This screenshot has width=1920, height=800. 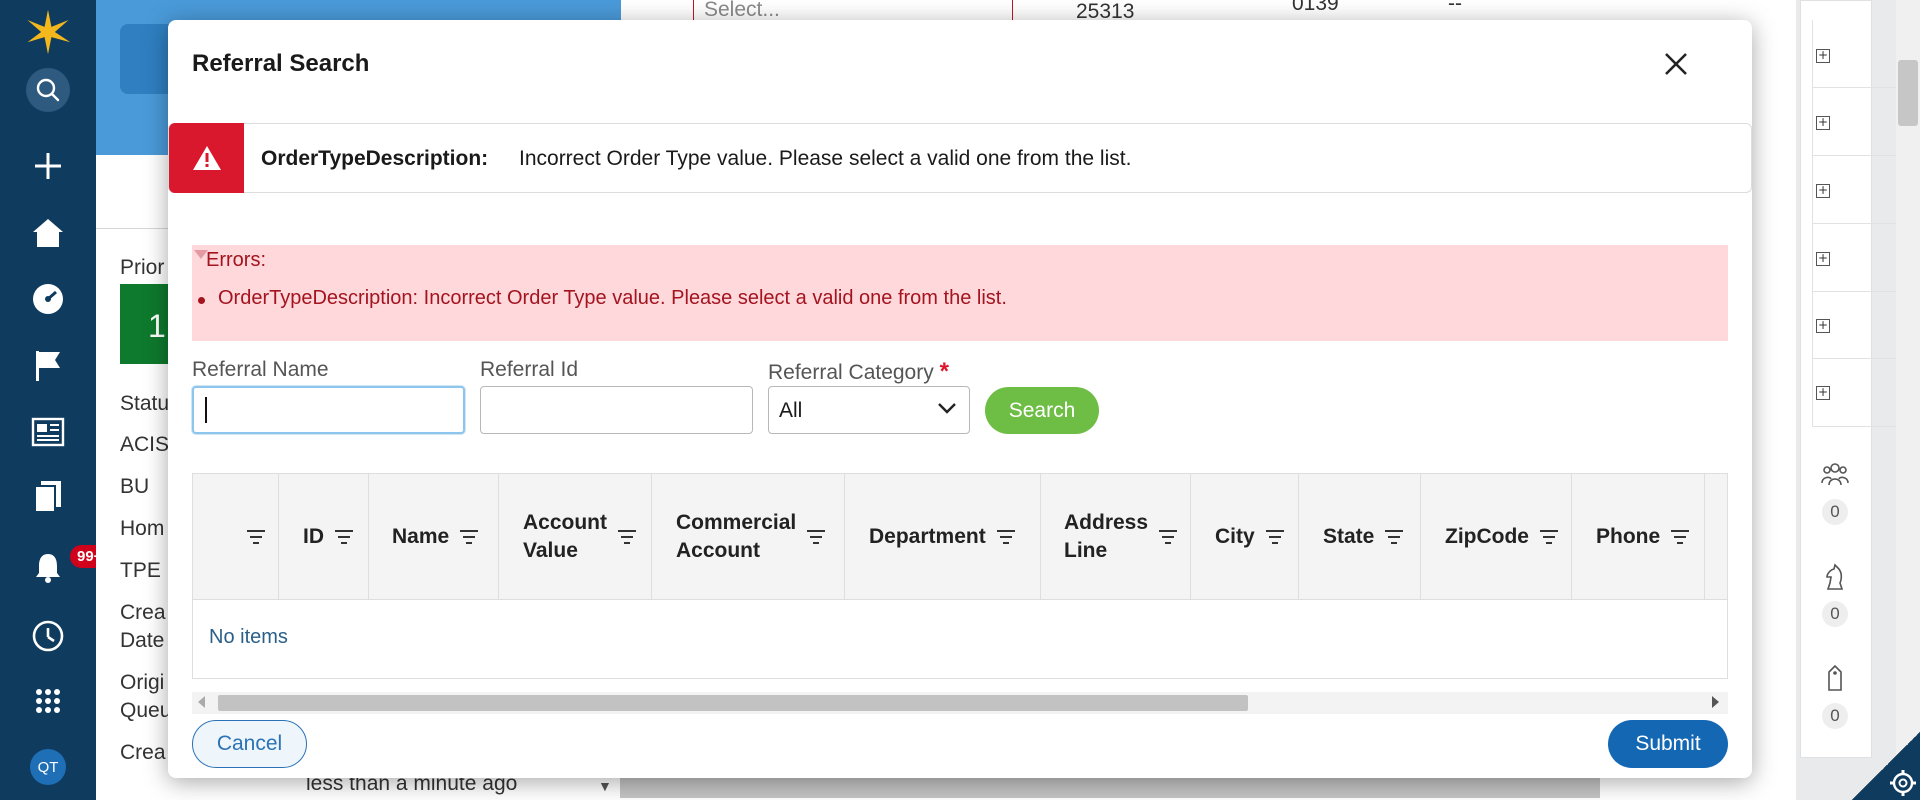 I want to click on cancel-button: Cancel, so click(x=249, y=744).